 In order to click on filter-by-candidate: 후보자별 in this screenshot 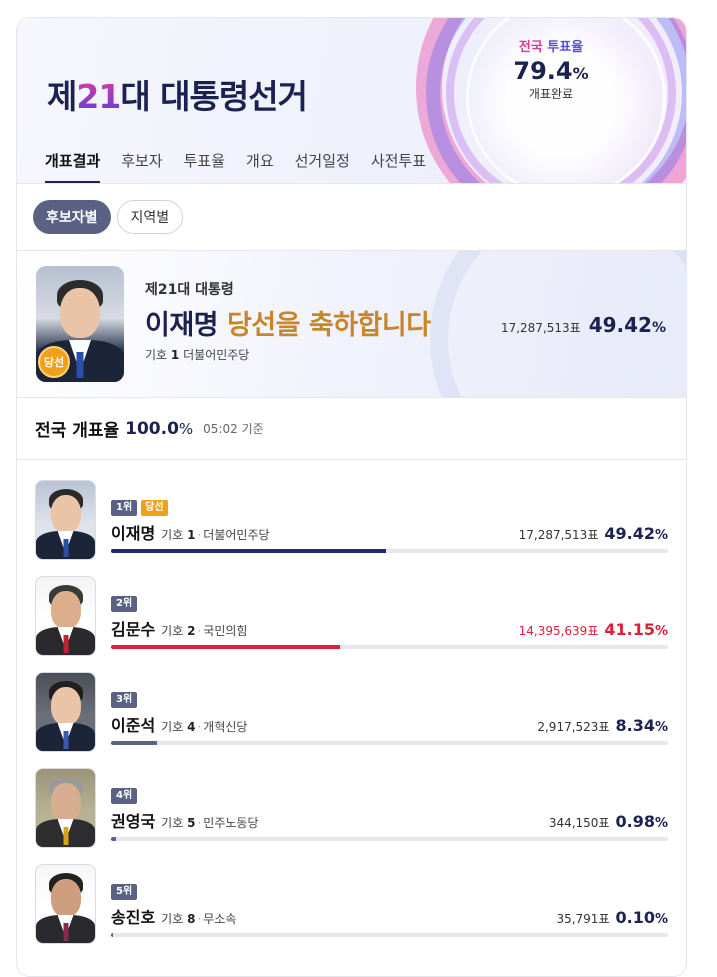, I will do `click(72, 217)`.